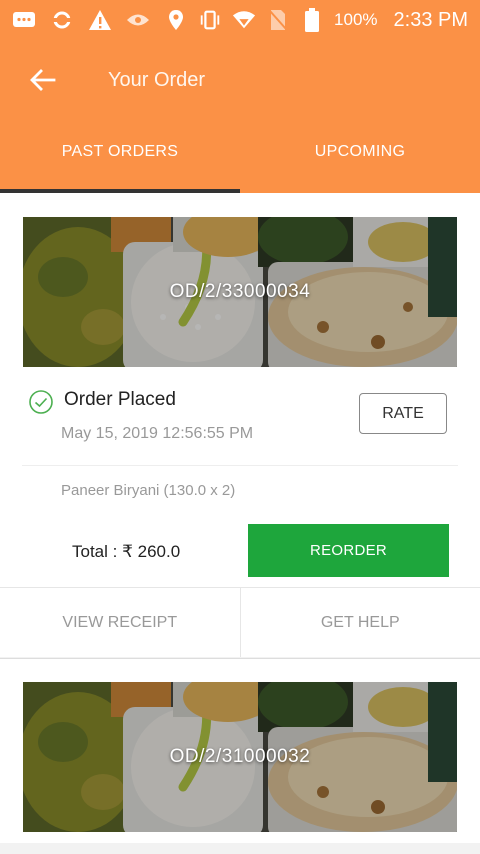 The height and width of the screenshot is (854, 480). Describe the element at coordinates (157, 79) in the screenshot. I see `page-title: Your Order` at that location.